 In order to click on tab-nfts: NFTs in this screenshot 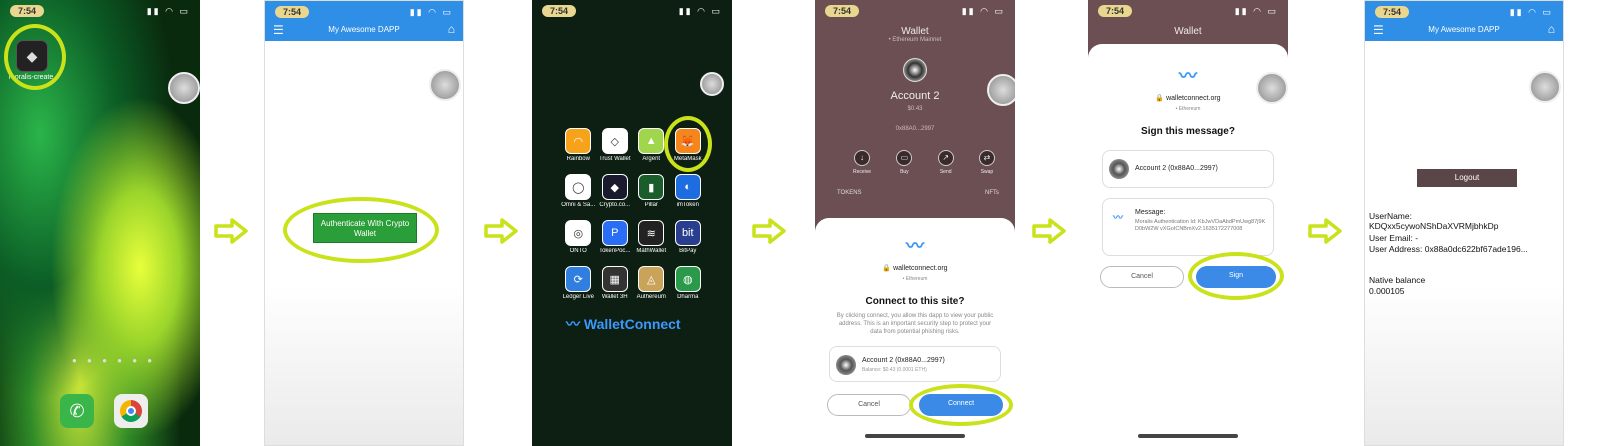, I will do `click(992, 193)`.